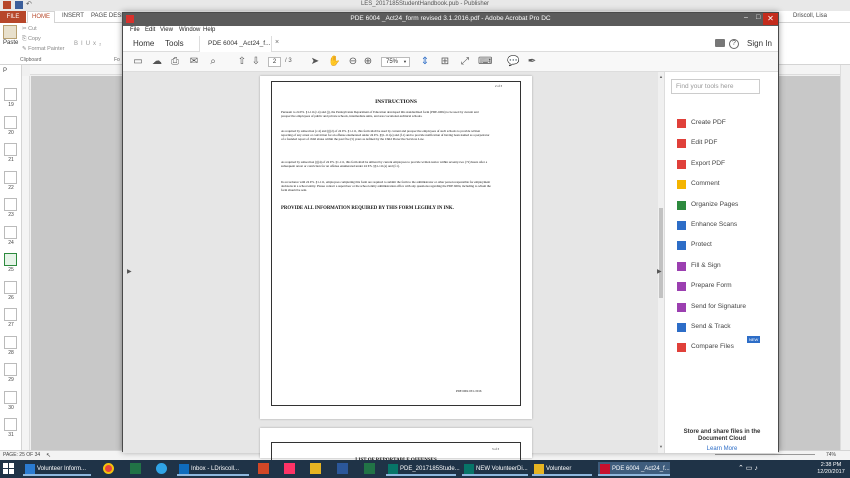  What do you see at coordinates (263, 468) in the screenshot?
I see `powerpoint-icon` at bounding box center [263, 468].